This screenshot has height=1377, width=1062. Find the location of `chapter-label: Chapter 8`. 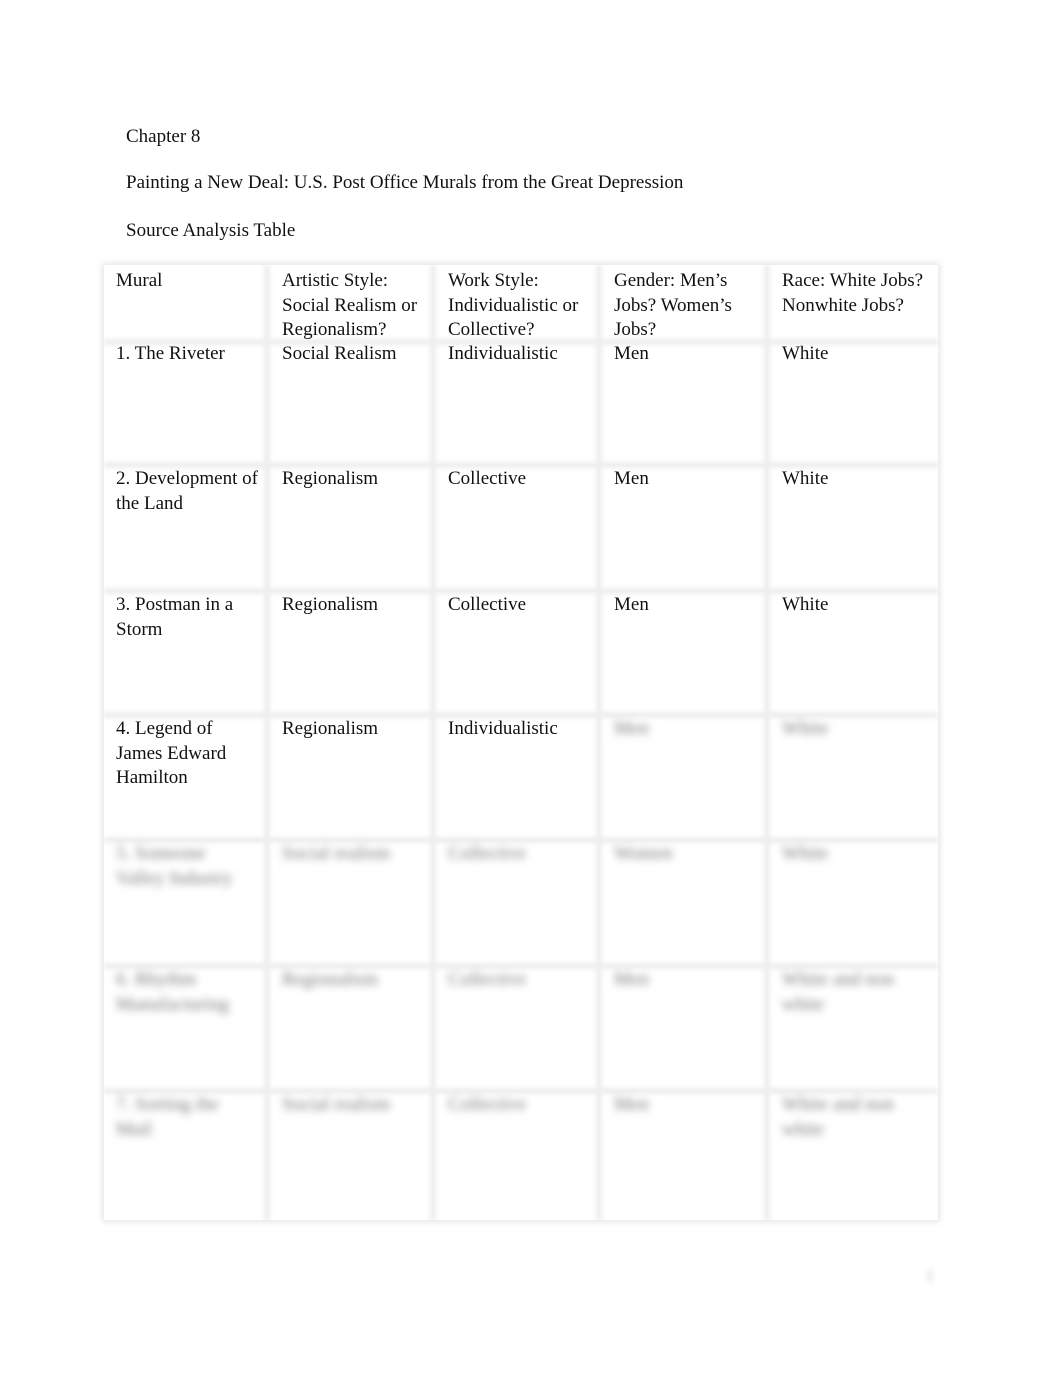

chapter-label: Chapter 8 is located at coordinates (163, 136).